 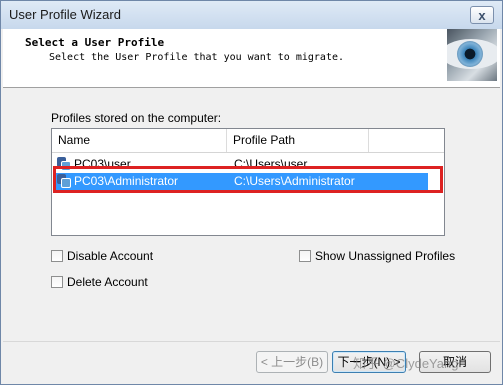 I want to click on eye-logo-icon, so click(x=472, y=55).